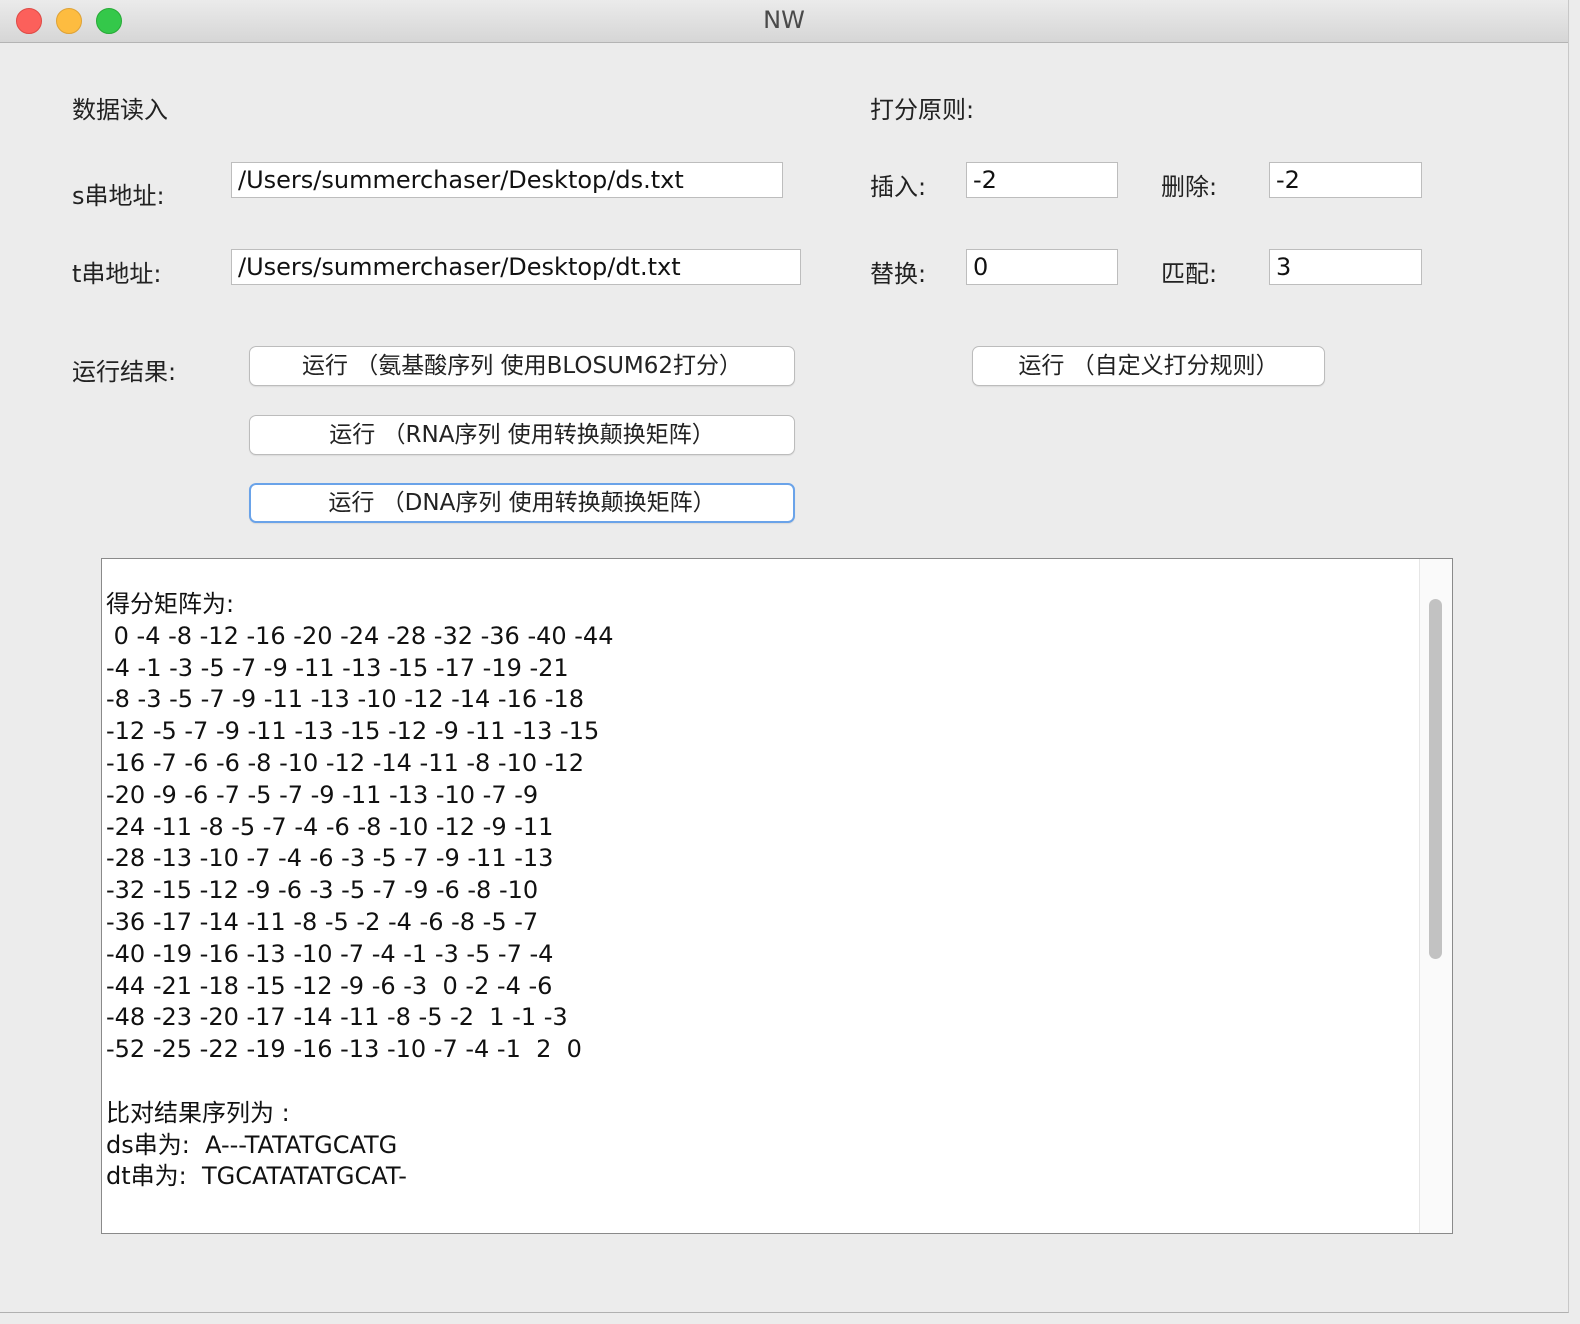  Describe the element at coordinates (118, 196) in the screenshot. I see `s-path-label: s串地址:` at that location.